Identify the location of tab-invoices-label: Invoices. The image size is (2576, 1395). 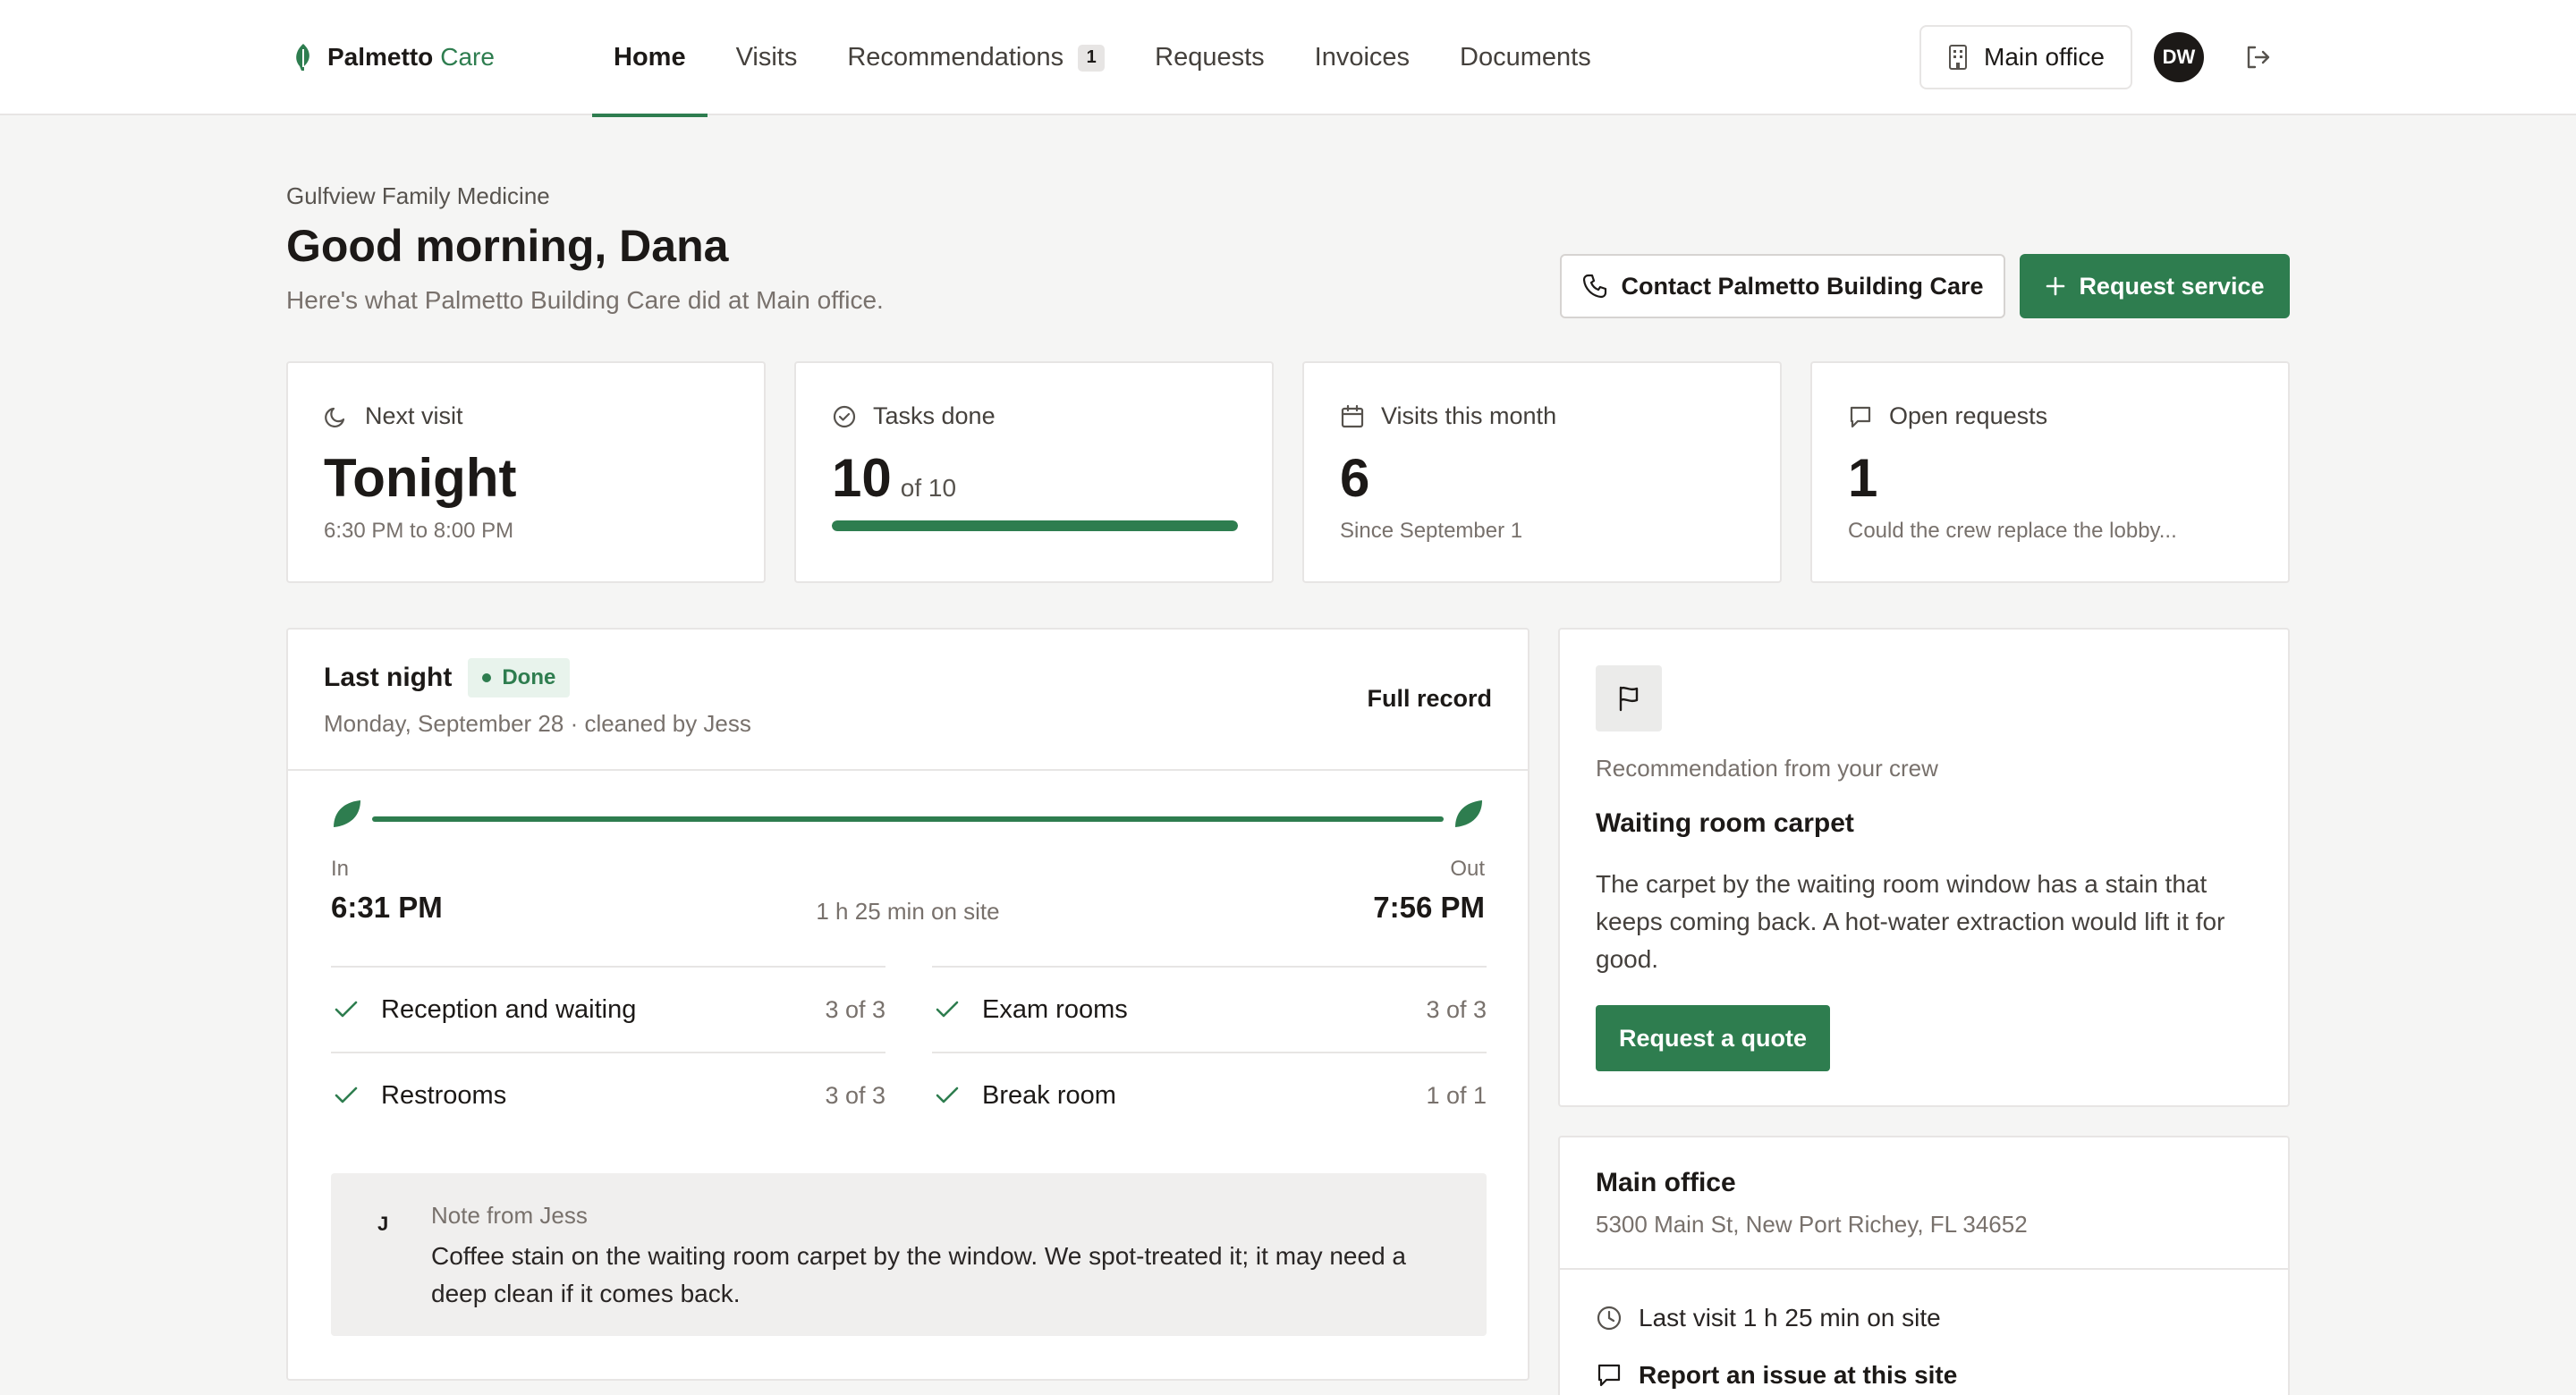
(1362, 57).